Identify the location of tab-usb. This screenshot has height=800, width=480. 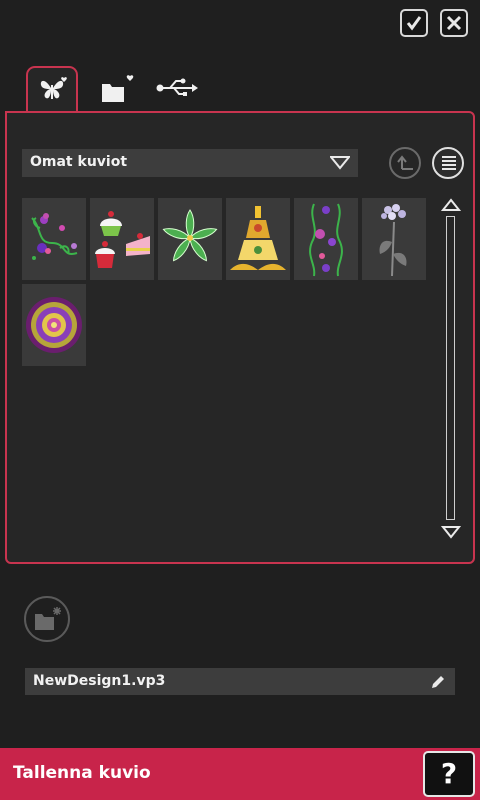
(176, 89).